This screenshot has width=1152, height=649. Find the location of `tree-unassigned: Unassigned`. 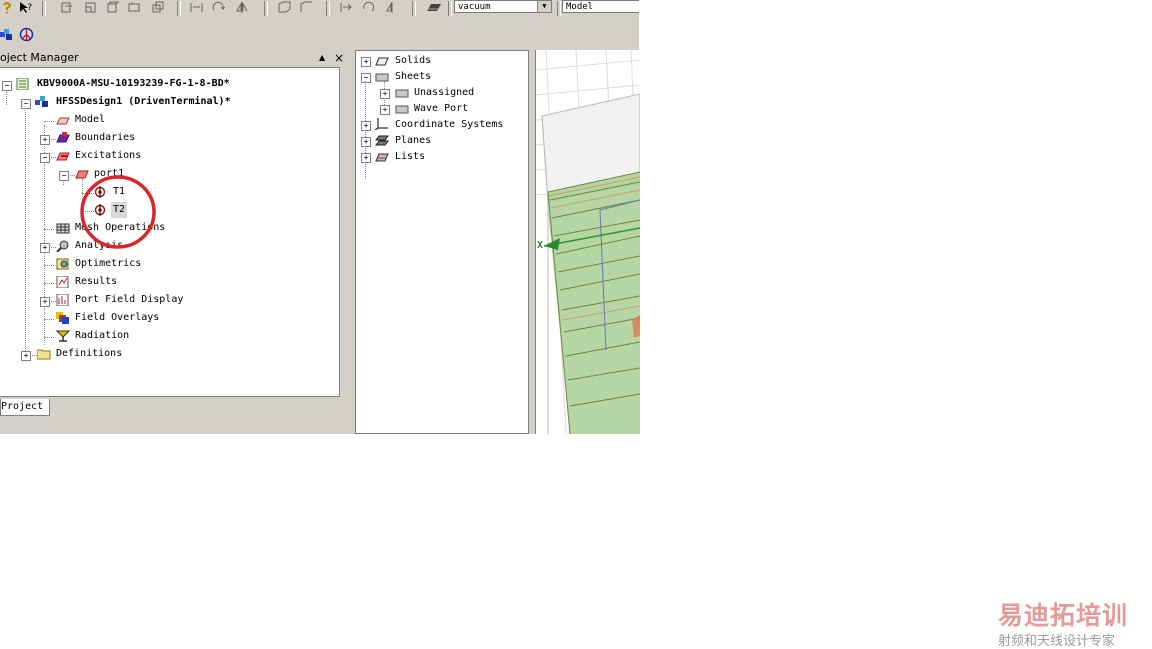

tree-unassigned: Unassigned is located at coordinates (444, 93).